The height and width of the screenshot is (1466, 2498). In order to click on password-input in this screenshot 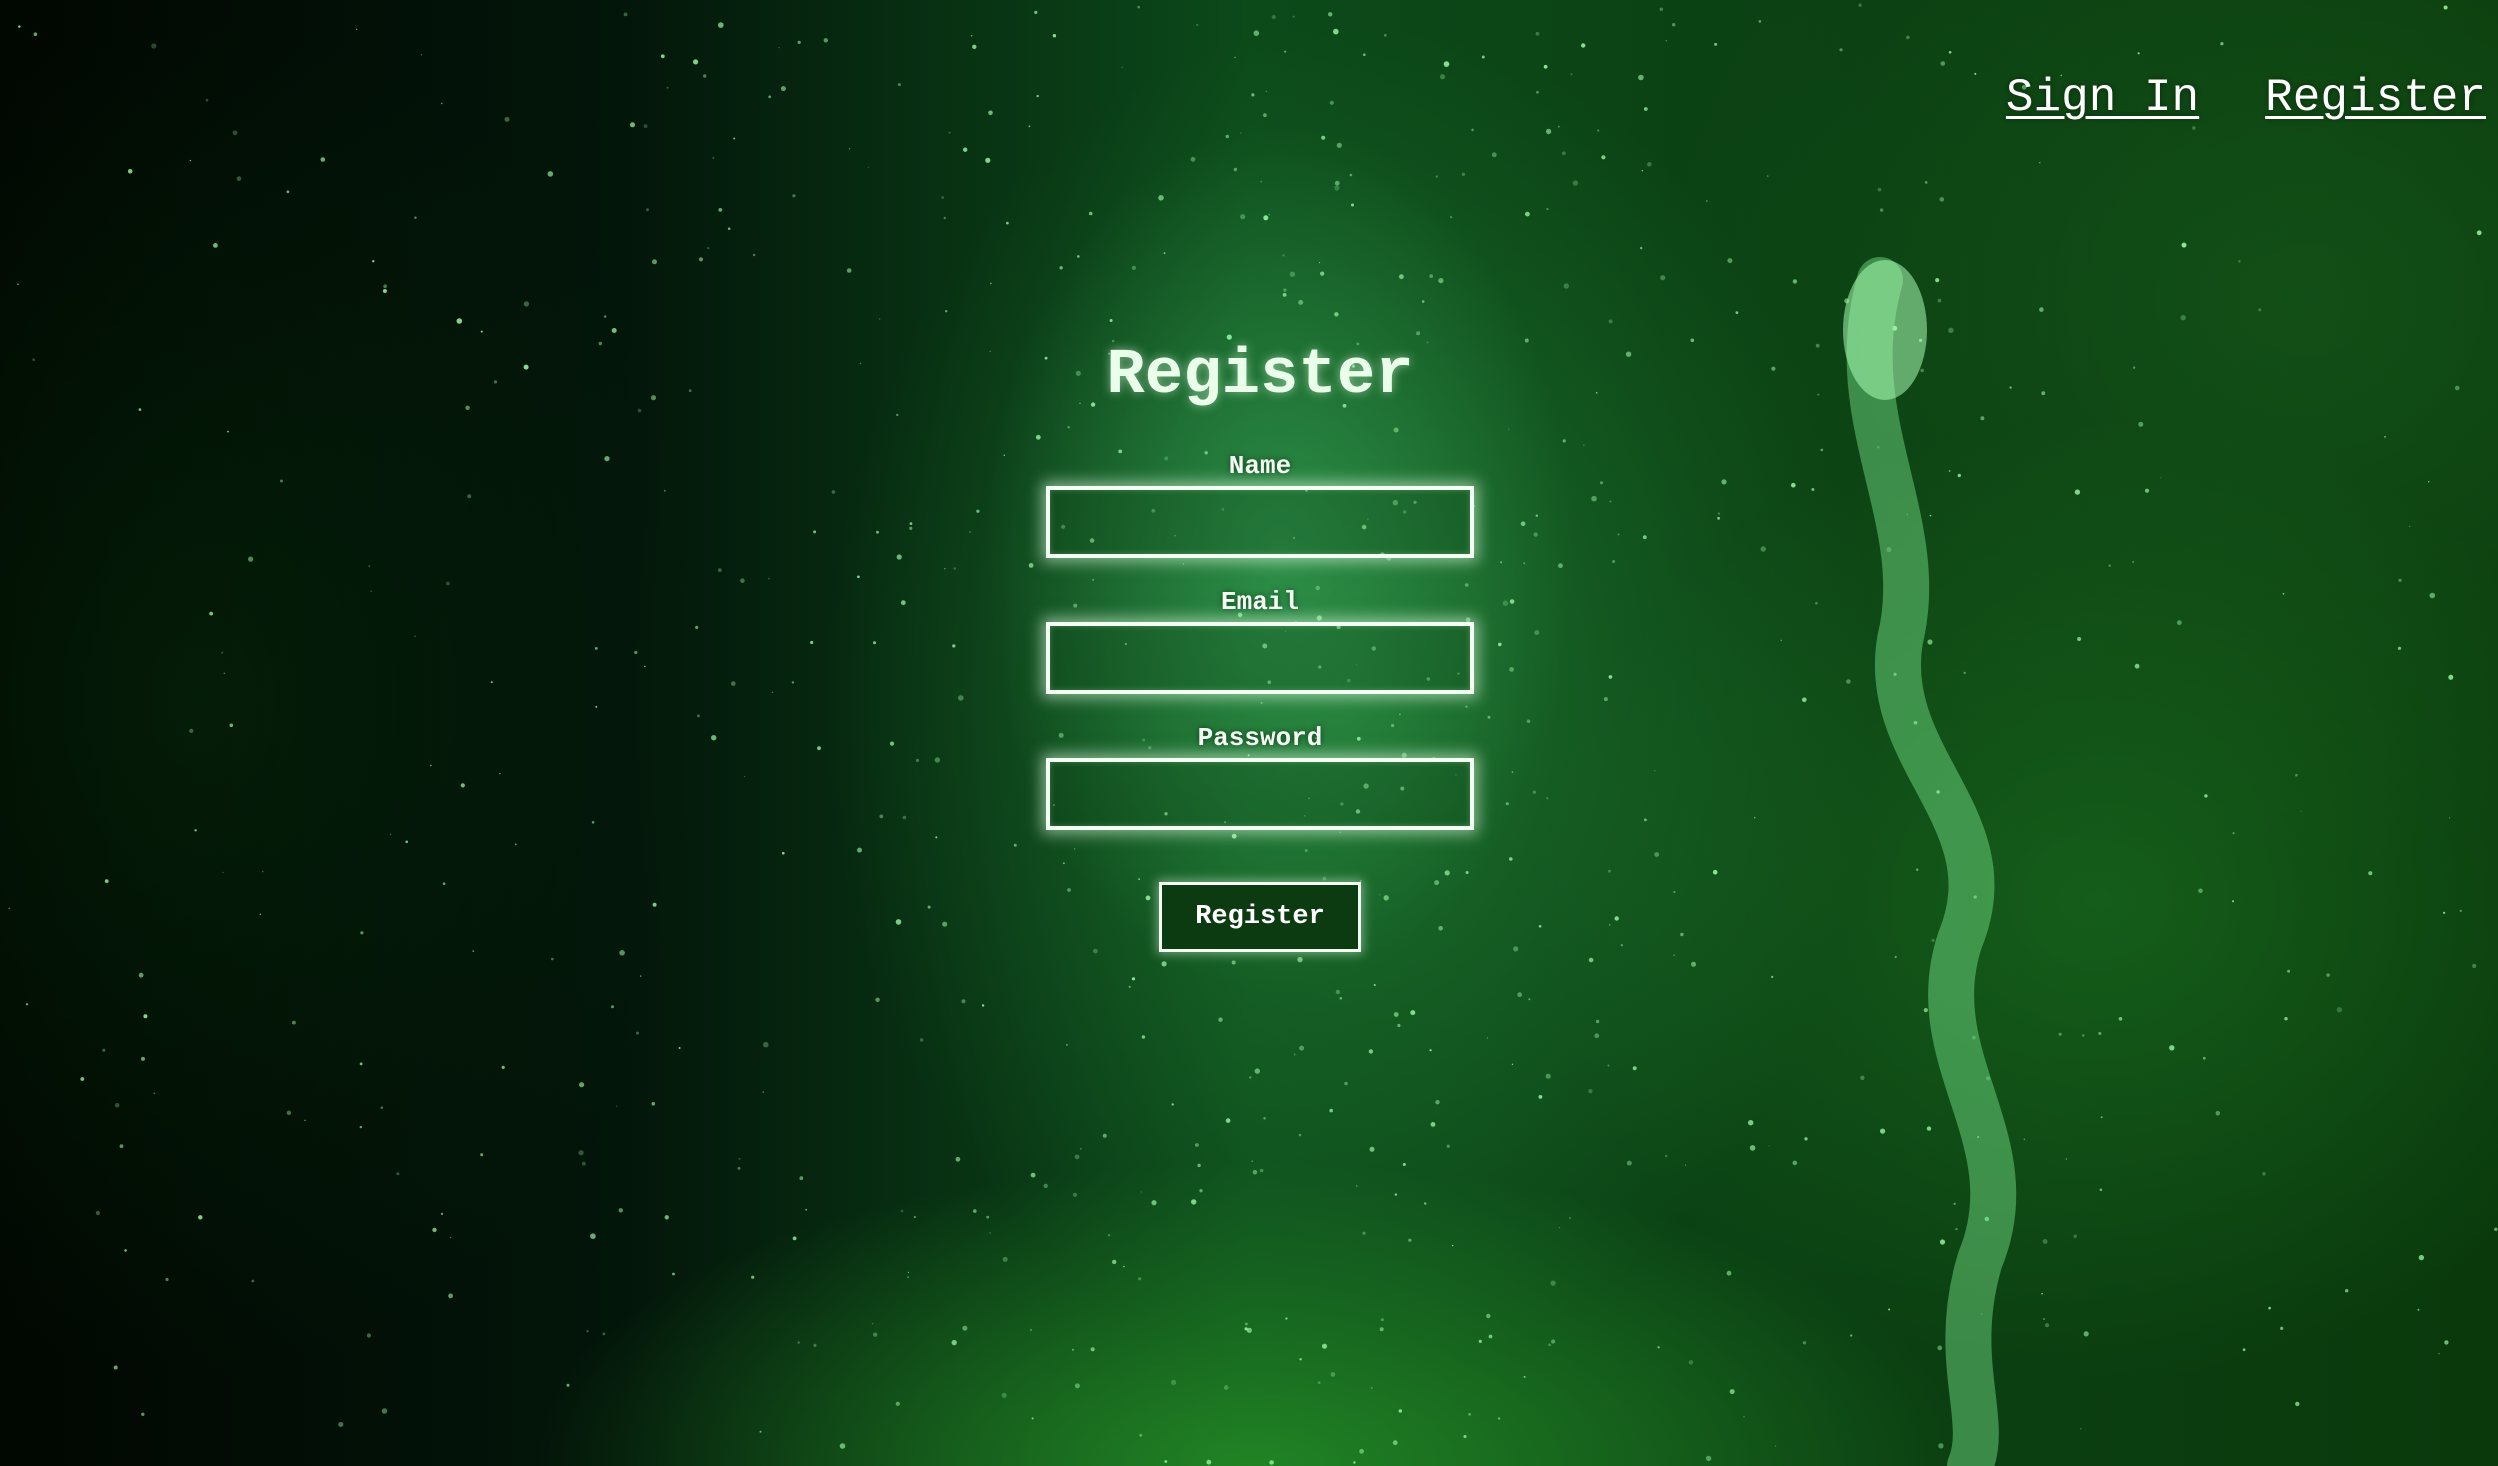, I will do `click(1260, 794)`.